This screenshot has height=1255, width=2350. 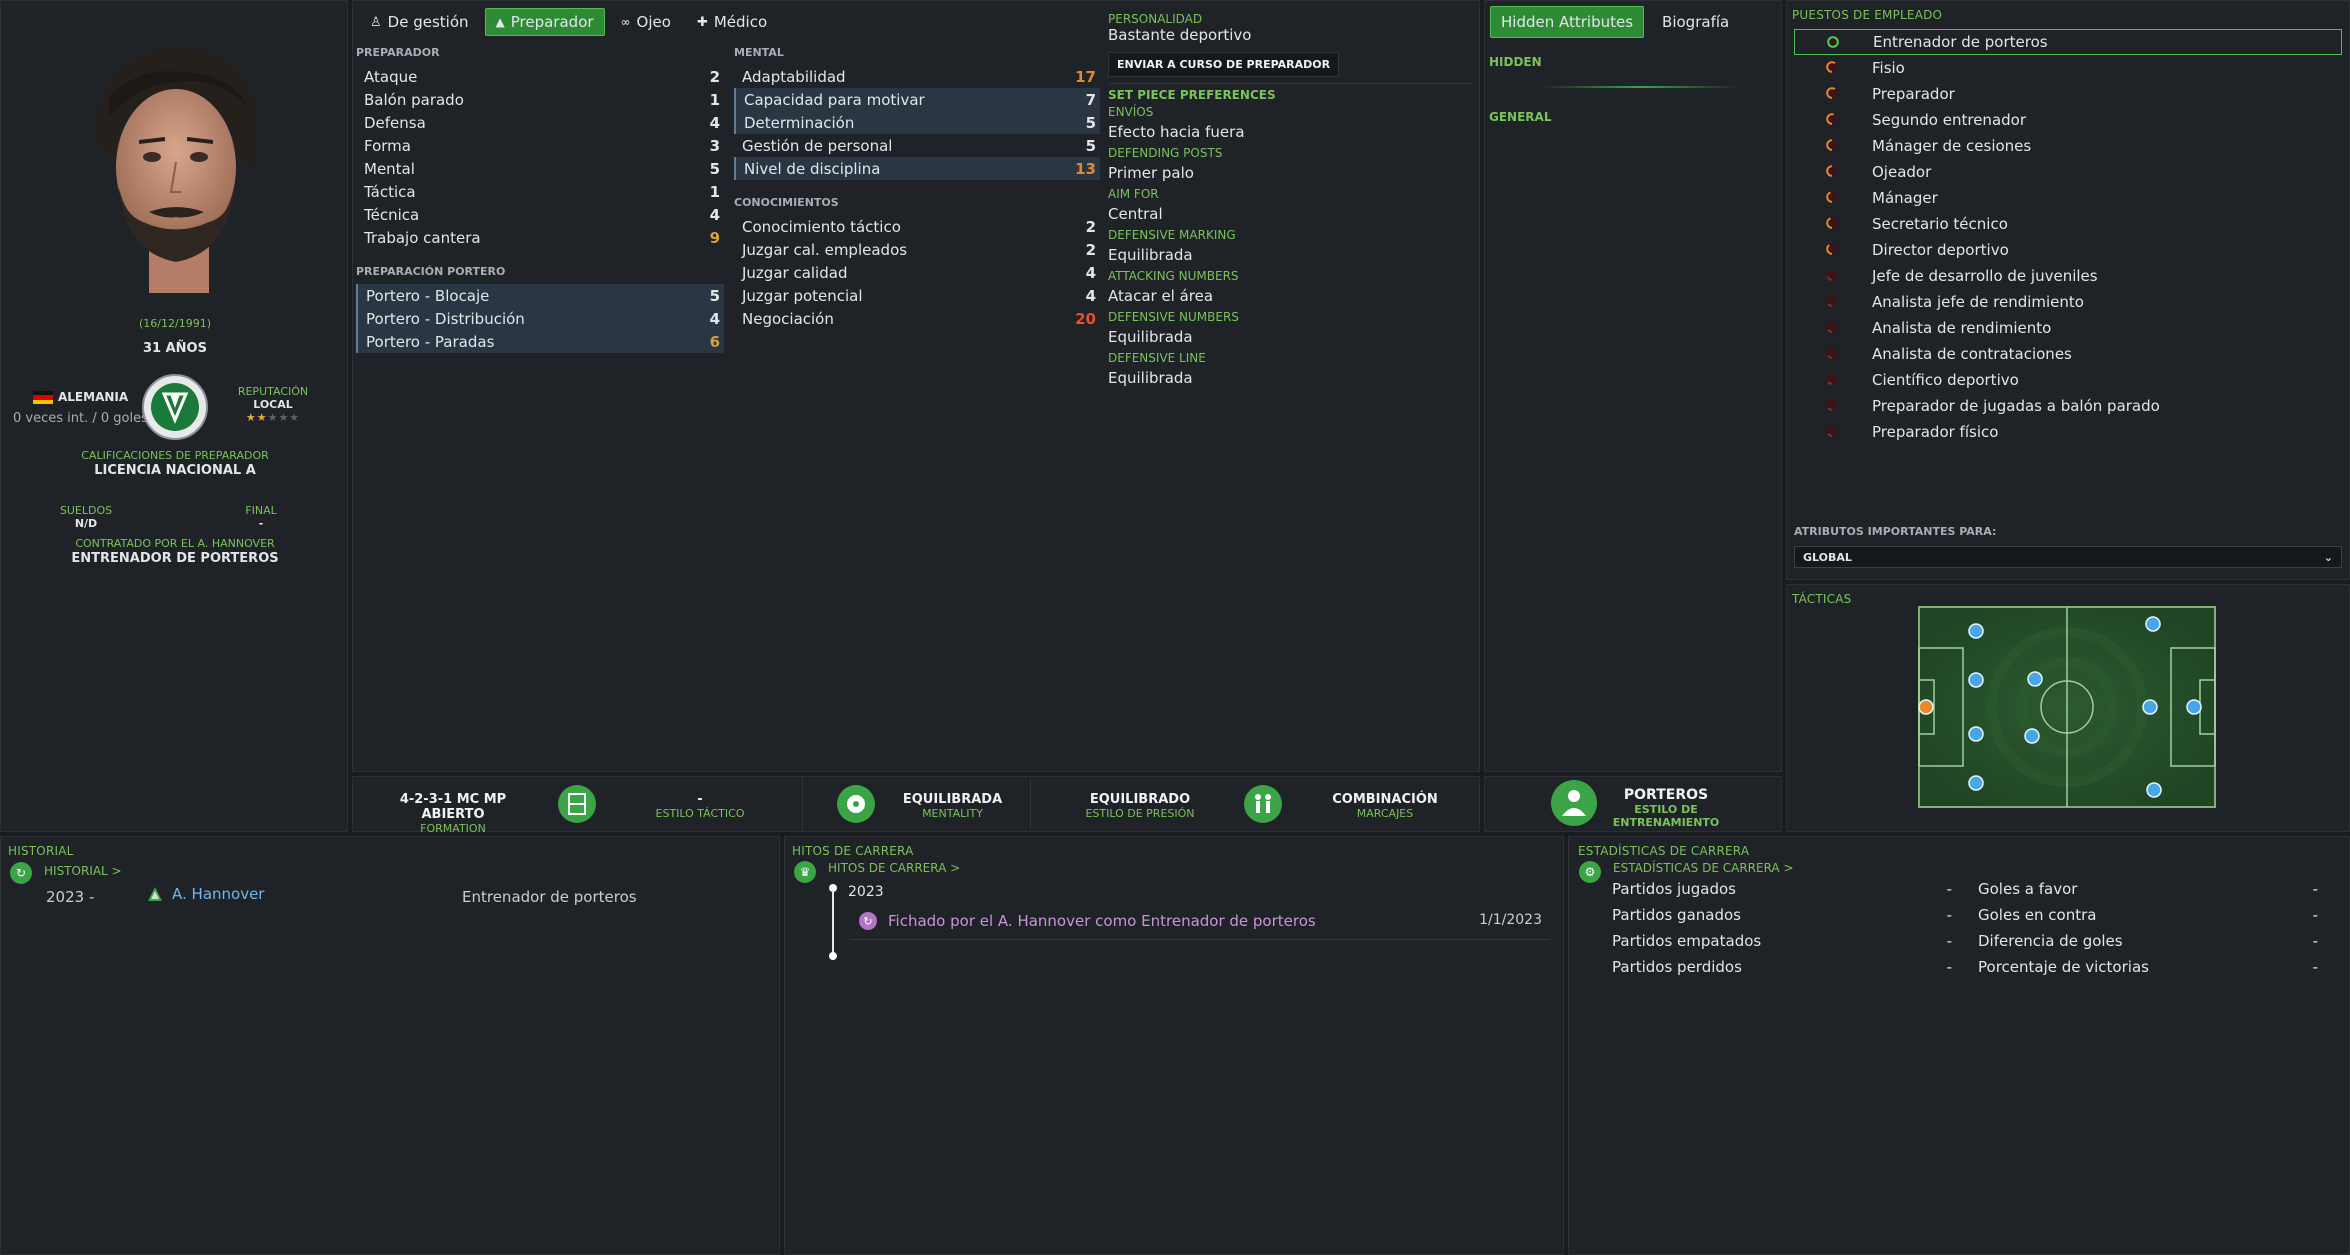 What do you see at coordinates (175, 543) in the screenshot?
I see `contracted-by-label: CONTRATADO POR EL A. HANNOVER` at bounding box center [175, 543].